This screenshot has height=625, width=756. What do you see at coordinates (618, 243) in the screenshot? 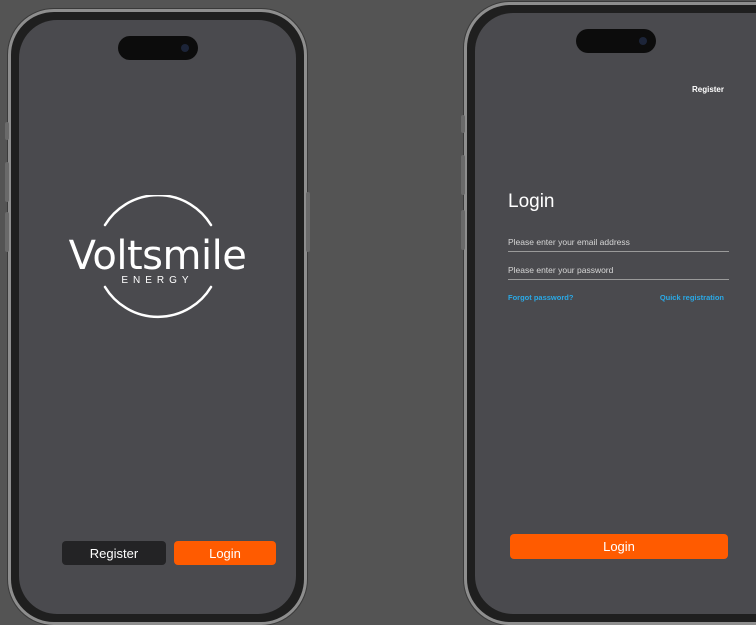
I see `email-field` at bounding box center [618, 243].